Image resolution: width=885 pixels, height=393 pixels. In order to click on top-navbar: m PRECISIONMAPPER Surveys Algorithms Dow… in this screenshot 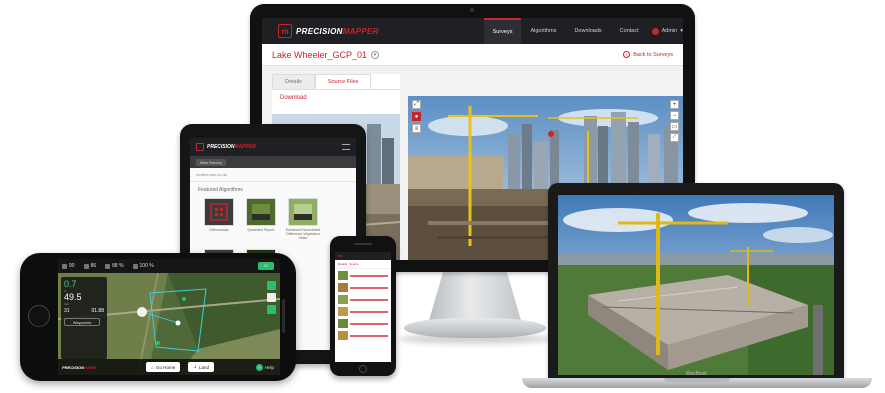, I will do `click(472, 31)`.